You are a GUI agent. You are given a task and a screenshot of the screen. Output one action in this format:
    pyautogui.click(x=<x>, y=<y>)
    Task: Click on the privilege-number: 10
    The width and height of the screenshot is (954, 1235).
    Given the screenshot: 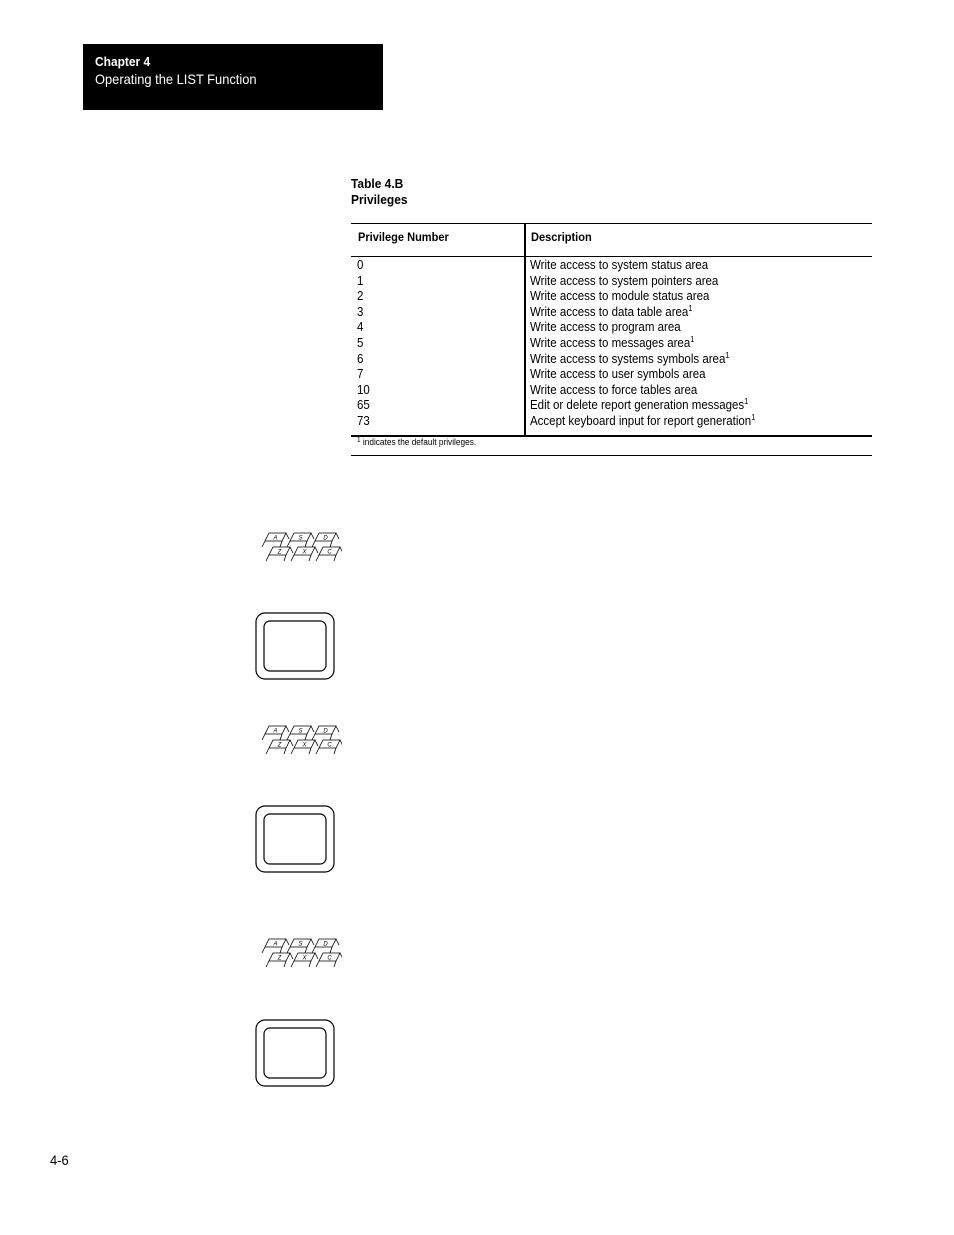 What is the action you would take?
    pyautogui.click(x=363, y=389)
    